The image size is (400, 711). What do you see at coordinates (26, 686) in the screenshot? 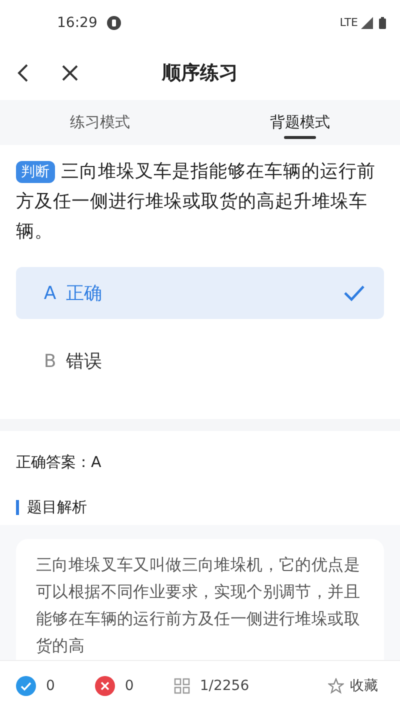
I see `check-icon` at bounding box center [26, 686].